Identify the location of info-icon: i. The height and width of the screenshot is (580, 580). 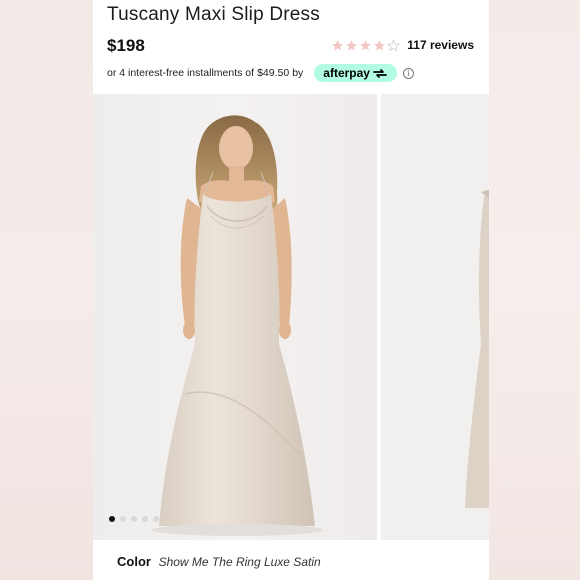
(408, 73).